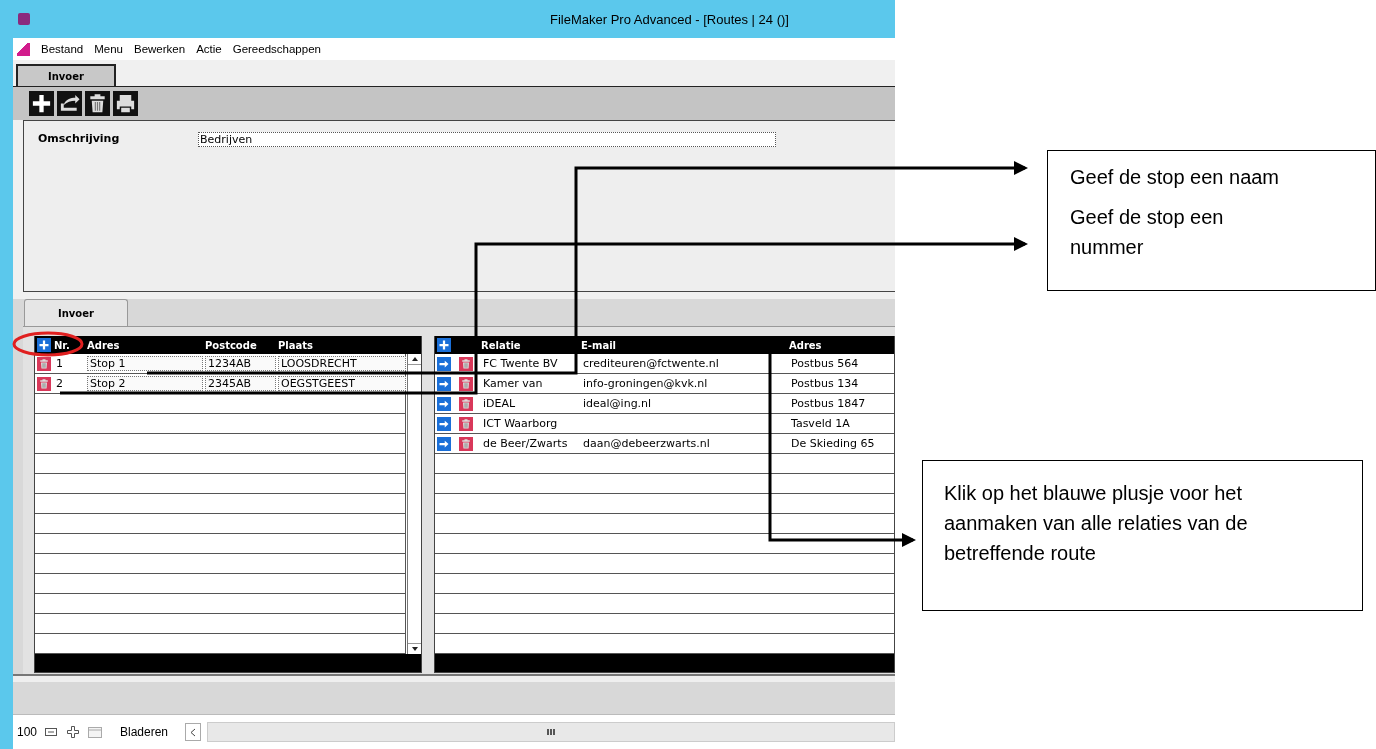 This screenshot has width=1376, height=749. What do you see at coordinates (414, 649) in the screenshot?
I see `scroll-down-icon` at bounding box center [414, 649].